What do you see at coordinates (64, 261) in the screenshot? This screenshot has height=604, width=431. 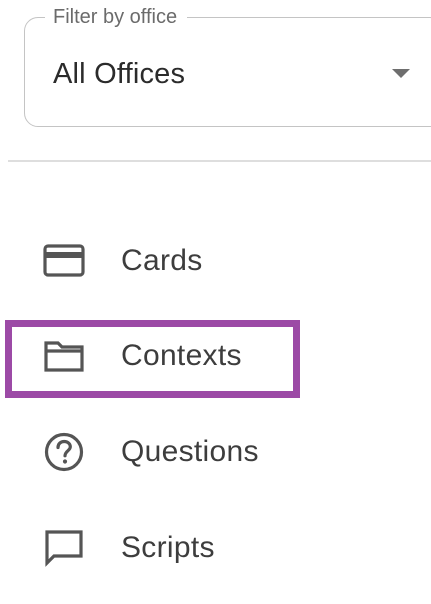 I see `card-icon` at bounding box center [64, 261].